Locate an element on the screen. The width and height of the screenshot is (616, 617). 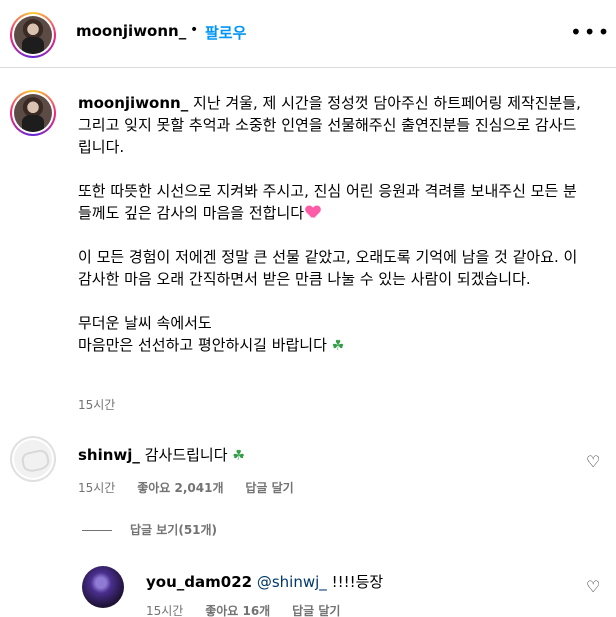
header-avatar is located at coordinates (33, 35).